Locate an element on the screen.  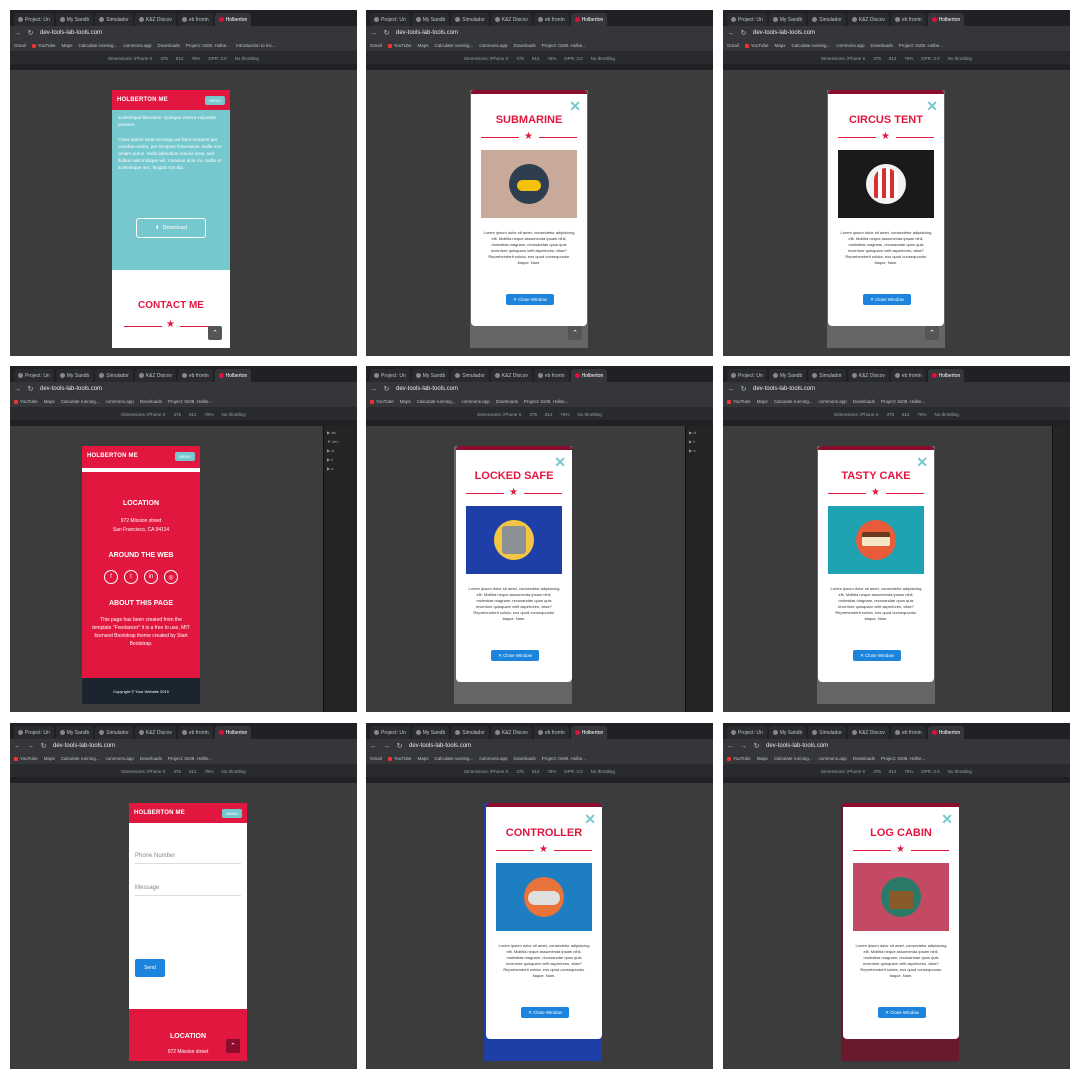
dom-node: ▼ dev is located at coordinates (342, 441).